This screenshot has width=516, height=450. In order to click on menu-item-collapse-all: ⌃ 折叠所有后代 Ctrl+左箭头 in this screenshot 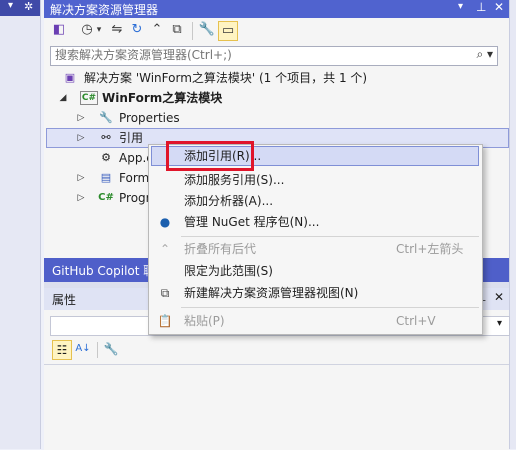, I will do `click(315, 249)`.